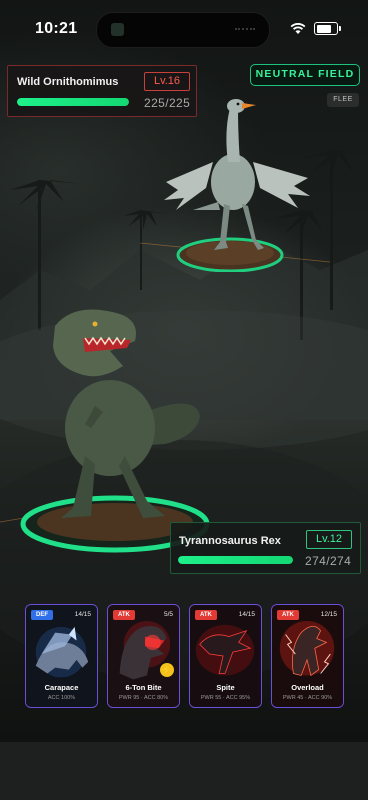  Describe the element at coordinates (328, 561) in the screenshot. I see `player-hp-text: 274/274` at that location.